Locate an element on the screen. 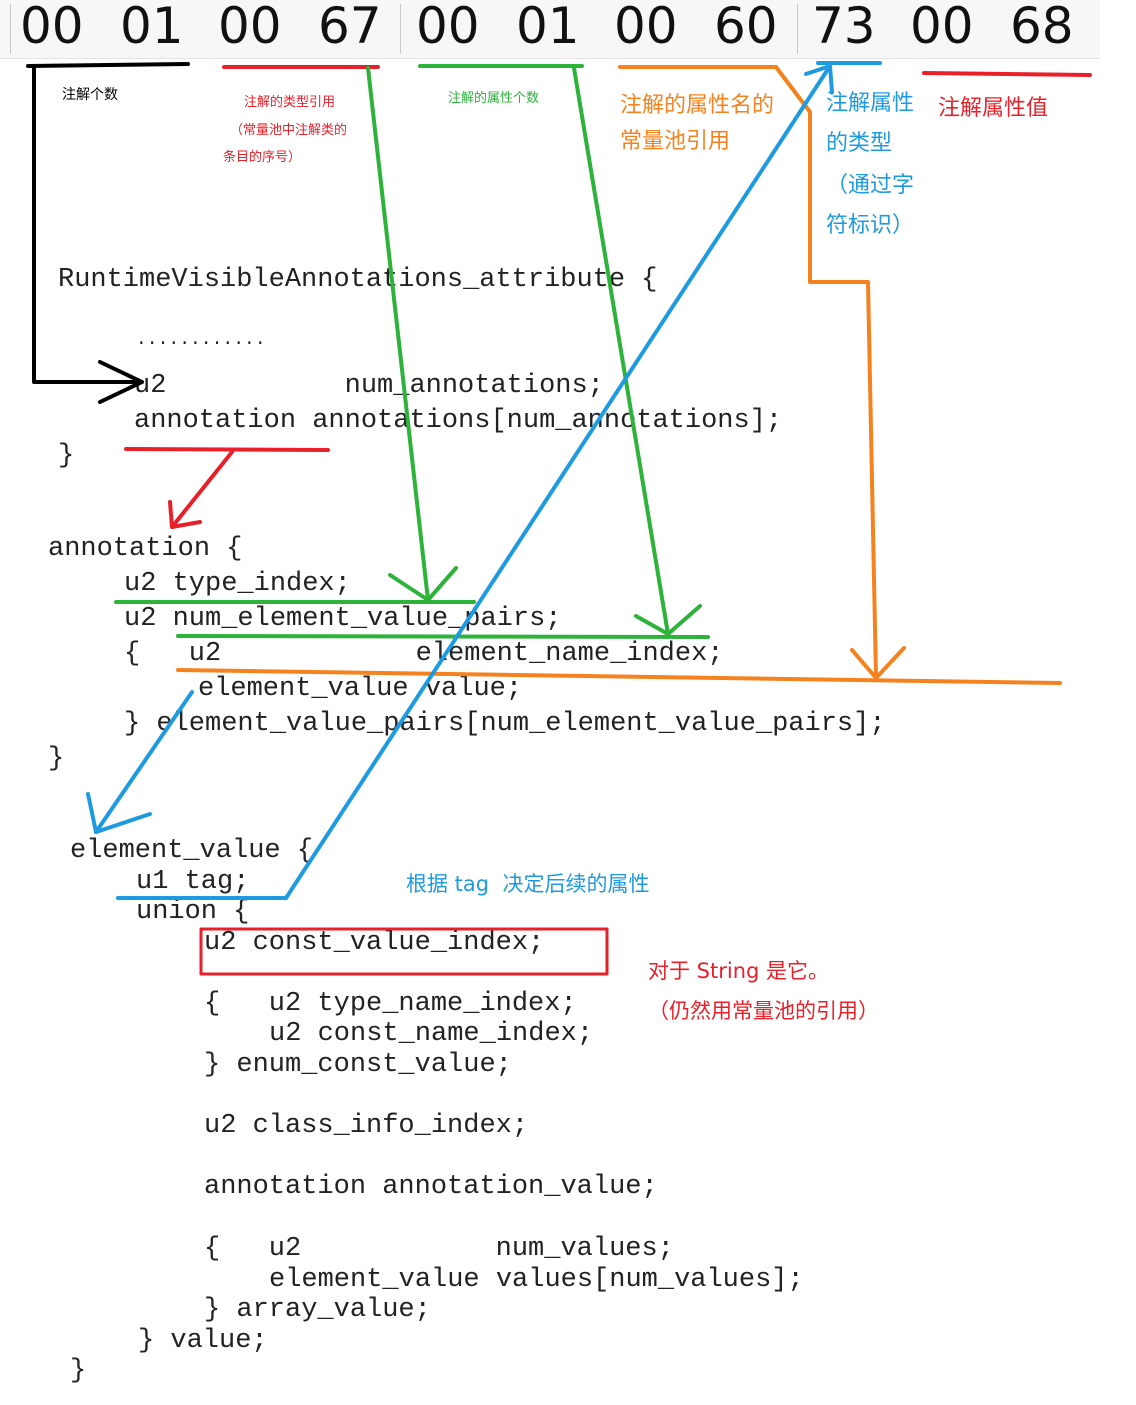  blue-connector is located at coordinates (144, 762).